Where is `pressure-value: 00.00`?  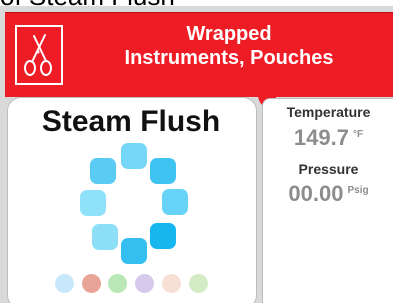
pressure-value: 00.00 is located at coordinates (316, 193).